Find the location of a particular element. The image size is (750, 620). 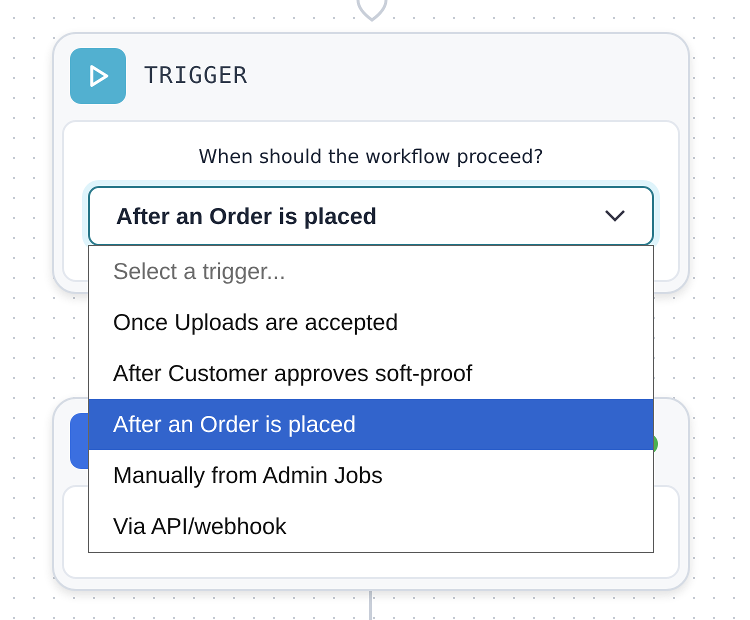

play-icon is located at coordinates (98, 76).